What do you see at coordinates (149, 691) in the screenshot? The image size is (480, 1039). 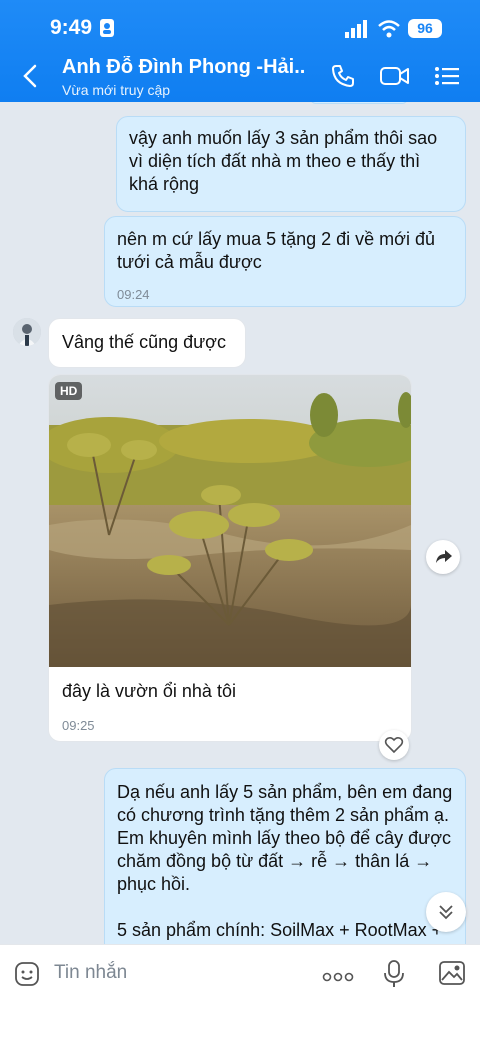 I see `photo-caption: đây là vườn ổi nhà tôi` at bounding box center [149, 691].